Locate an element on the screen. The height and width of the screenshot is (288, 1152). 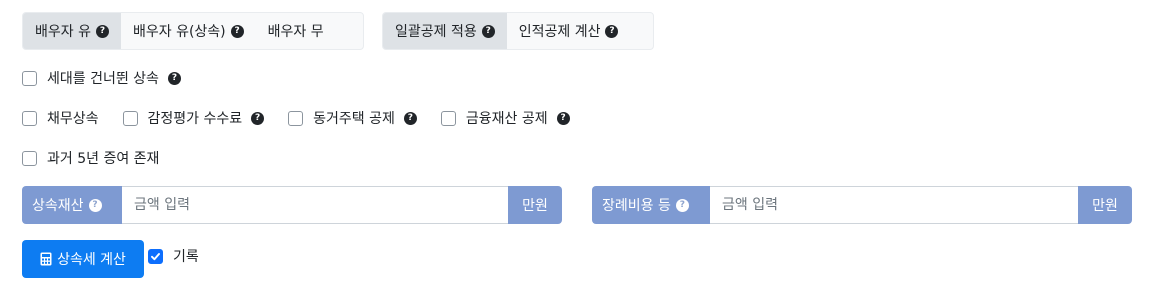
cohabit-house-label: 동거주택 공제 is located at coordinates (354, 119).